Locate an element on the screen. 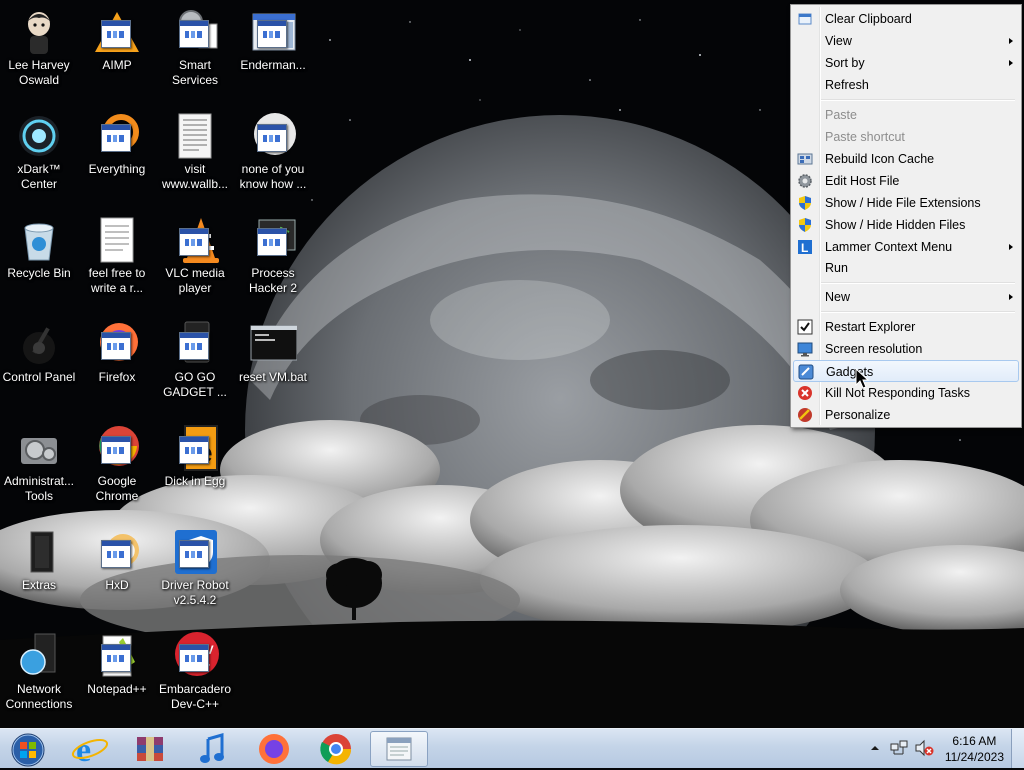  screen-icon is located at coordinates (805, 349).